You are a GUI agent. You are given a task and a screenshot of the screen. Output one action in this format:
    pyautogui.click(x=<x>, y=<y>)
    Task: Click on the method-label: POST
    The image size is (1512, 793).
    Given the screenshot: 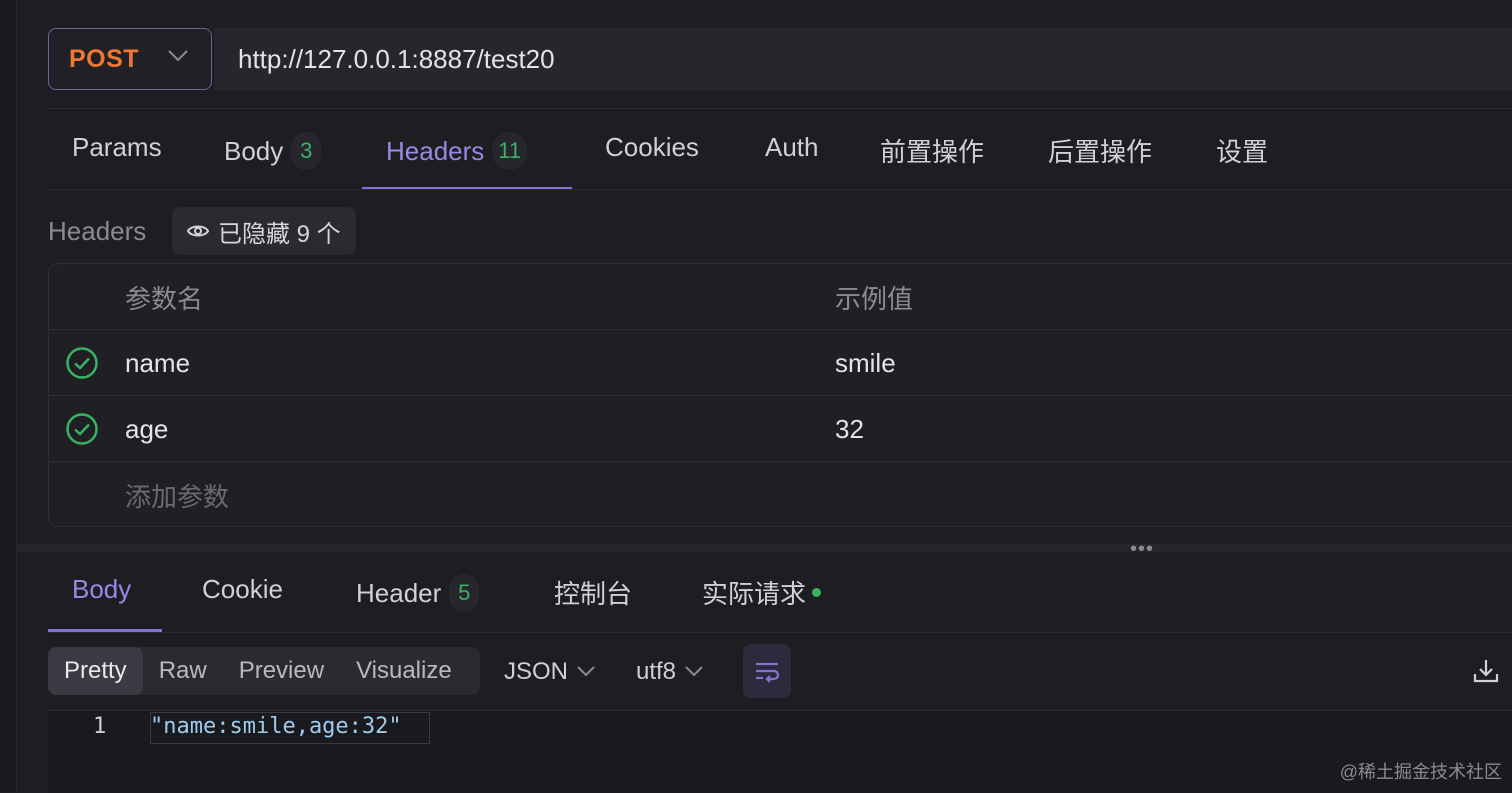 What is the action you would take?
    pyautogui.click(x=104, y=58)
    